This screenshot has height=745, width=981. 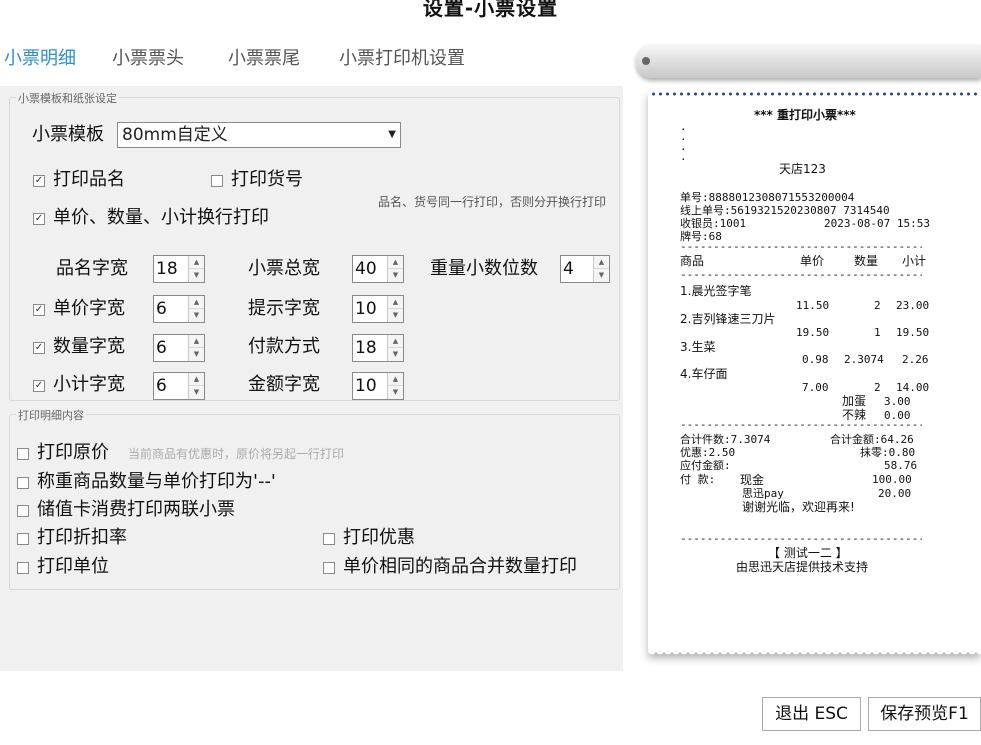 What do you see at coordinates (728, 319) in the screenshot?
I see `receipt-item-name: 2.吉列锋速三刀片` at bounding box center [728, 319].